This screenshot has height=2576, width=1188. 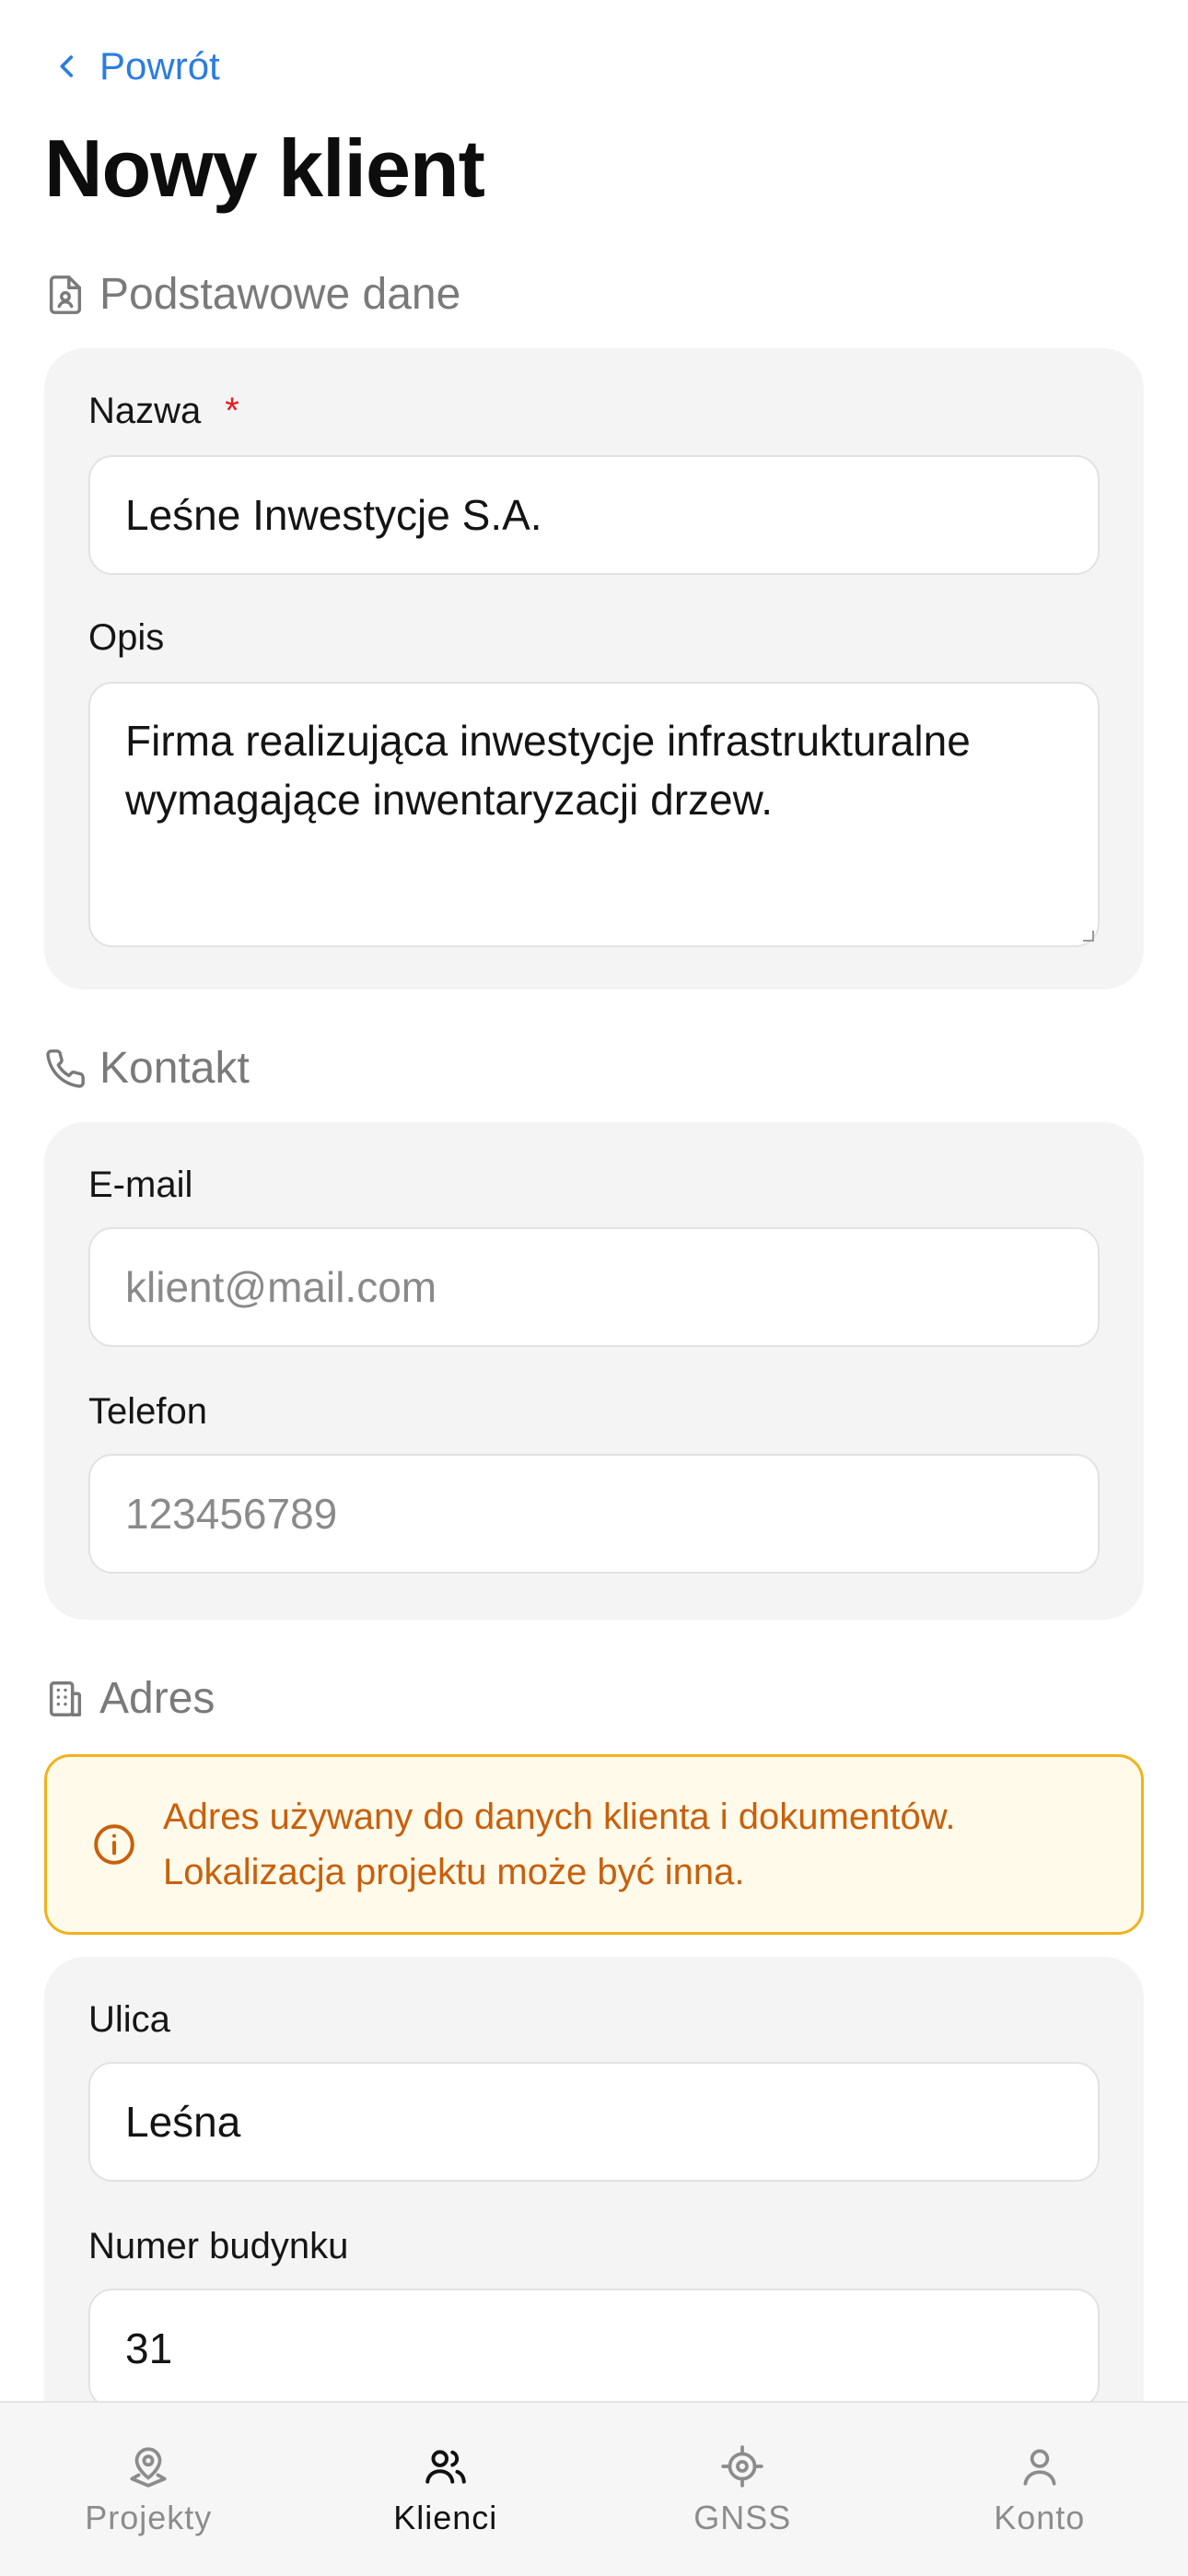 I want to click on user-icon, so click(x=1039, y=2467).